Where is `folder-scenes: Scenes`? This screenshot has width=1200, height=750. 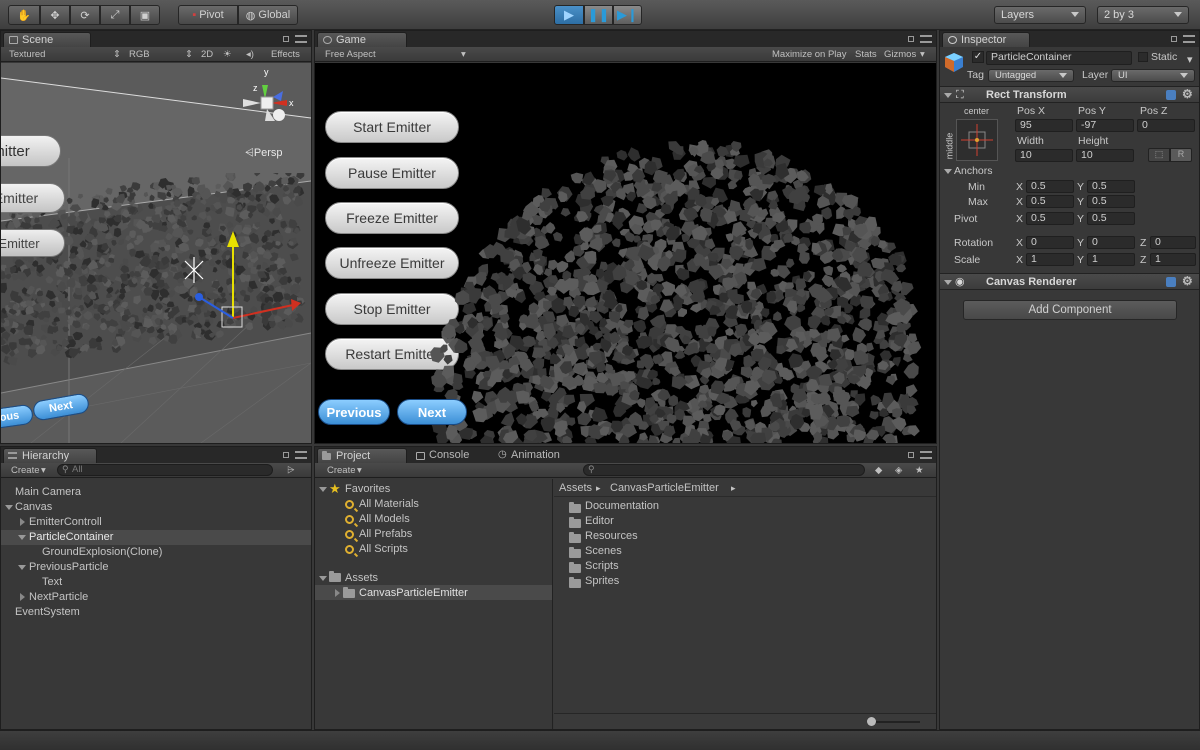 folder-scenes: Scenes is located at coordinates (603, 551).